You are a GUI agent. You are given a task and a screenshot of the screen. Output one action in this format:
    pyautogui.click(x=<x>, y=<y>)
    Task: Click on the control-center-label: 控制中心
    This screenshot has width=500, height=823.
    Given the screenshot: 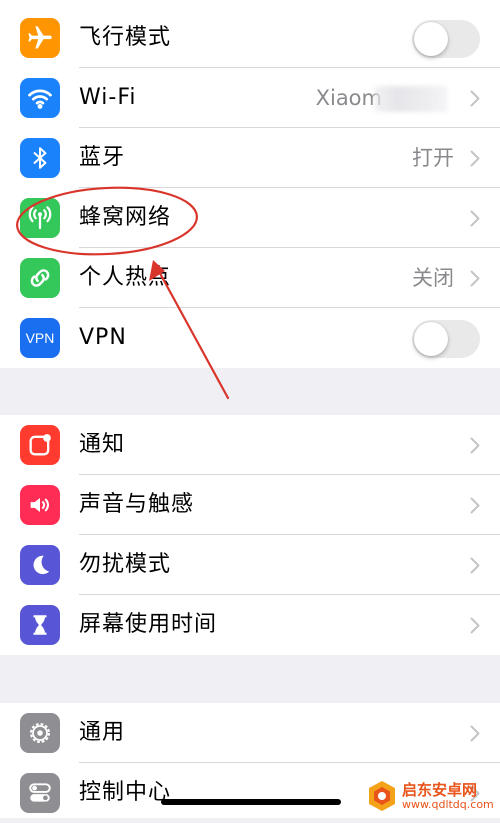 What is the action you would take?
    pyautogui.click(x=125, y=792)
    